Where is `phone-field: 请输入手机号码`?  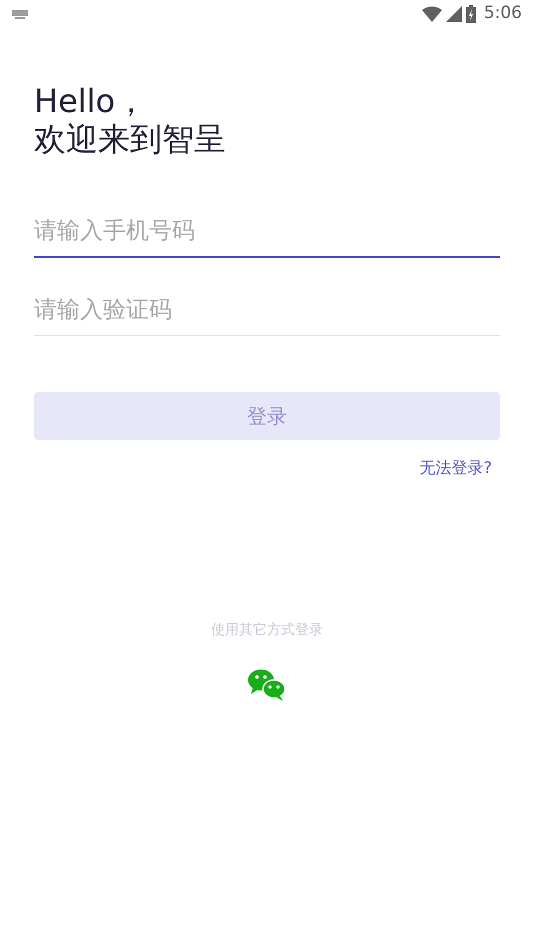
phone-field: 请输入手机号码 is located at coordinates (267, 232).